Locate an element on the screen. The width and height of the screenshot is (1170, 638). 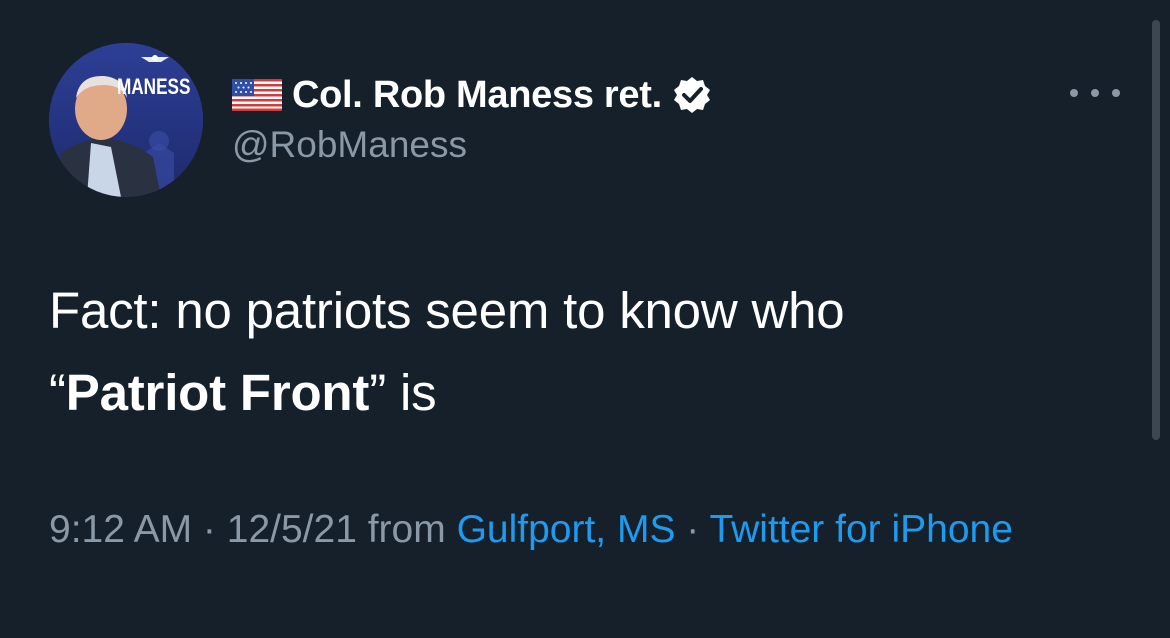
handle: @RobManess is located at coordinates (349, 145).